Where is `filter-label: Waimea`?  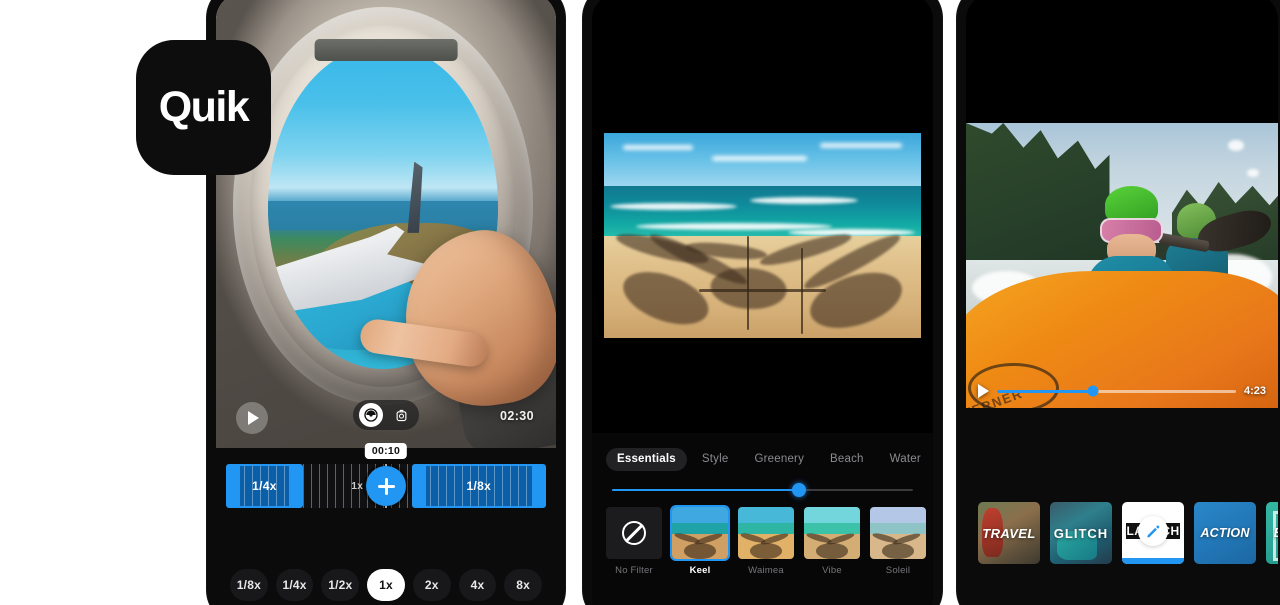
filter-label: Waimea is located at coordinates (766, 570).